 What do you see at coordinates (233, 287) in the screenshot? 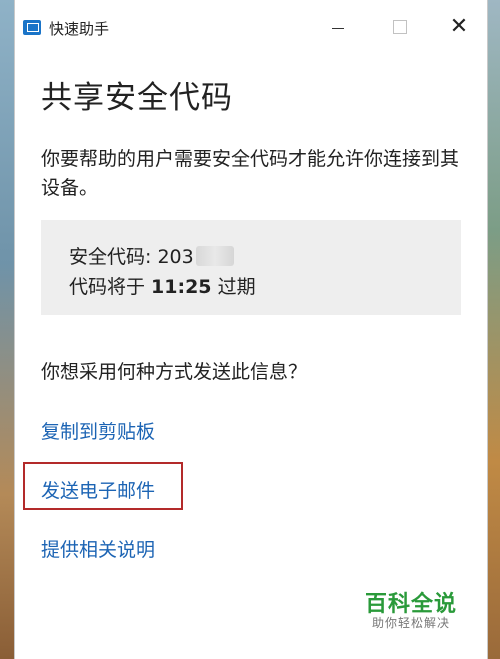
I see `expiry-suffix: 过期` at bounding box center [233, 287].